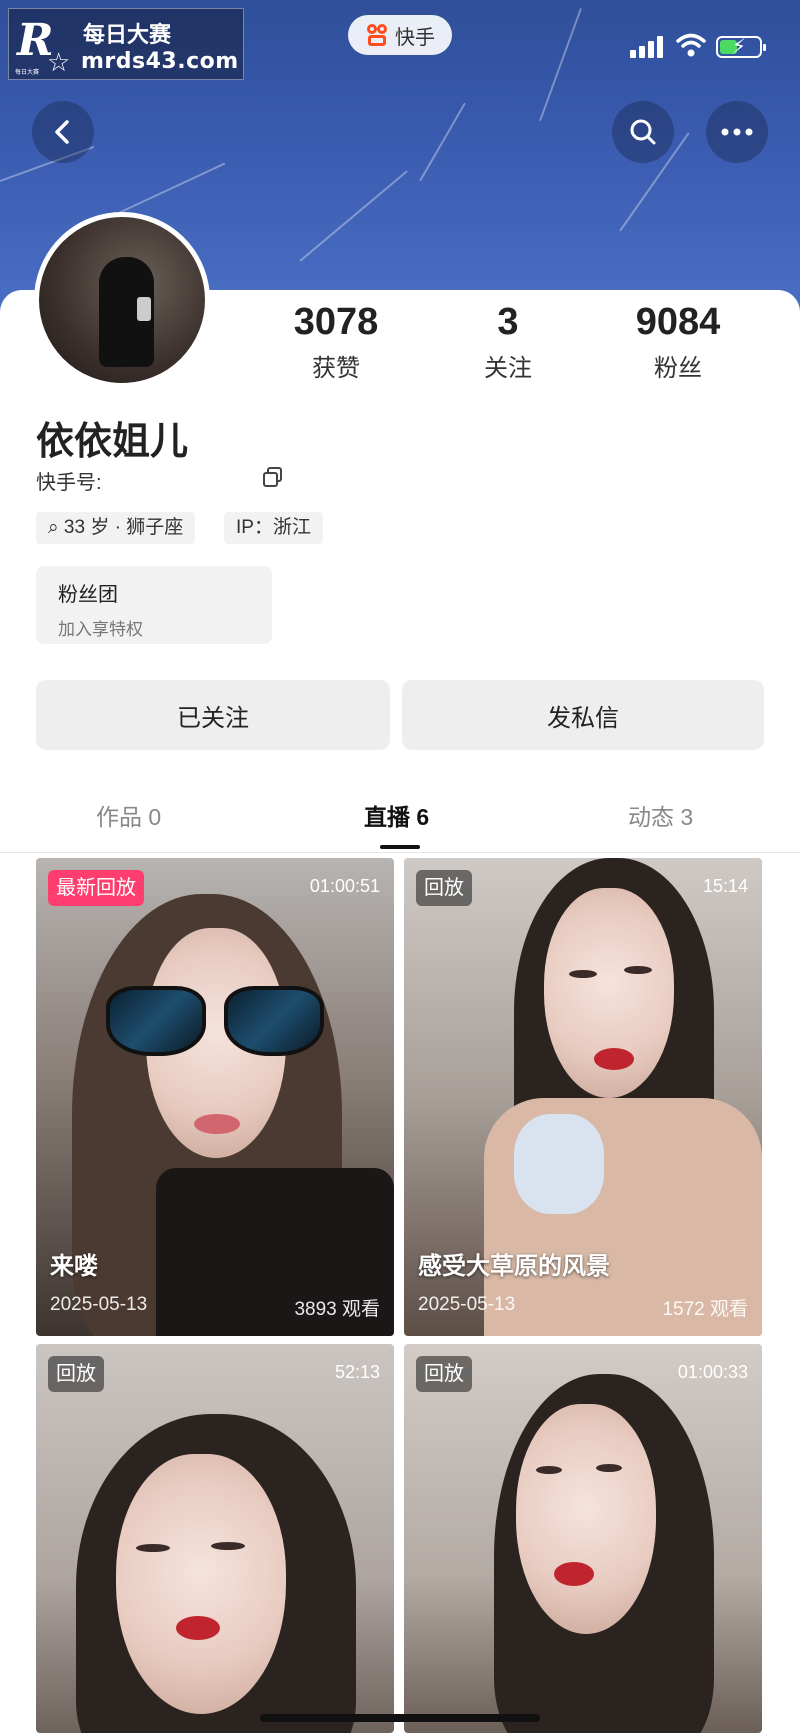 The height and width of the screenshot is (1733, 800). Describe the element at coordinates (415, 37) in the screenshot. I see `app-name: 快手` at that location.